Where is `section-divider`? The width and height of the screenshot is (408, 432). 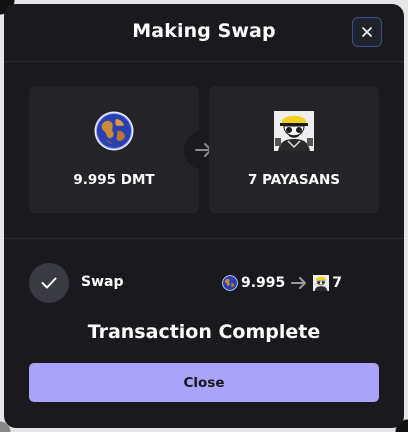 section-divider is located at coordinates (204, 238).